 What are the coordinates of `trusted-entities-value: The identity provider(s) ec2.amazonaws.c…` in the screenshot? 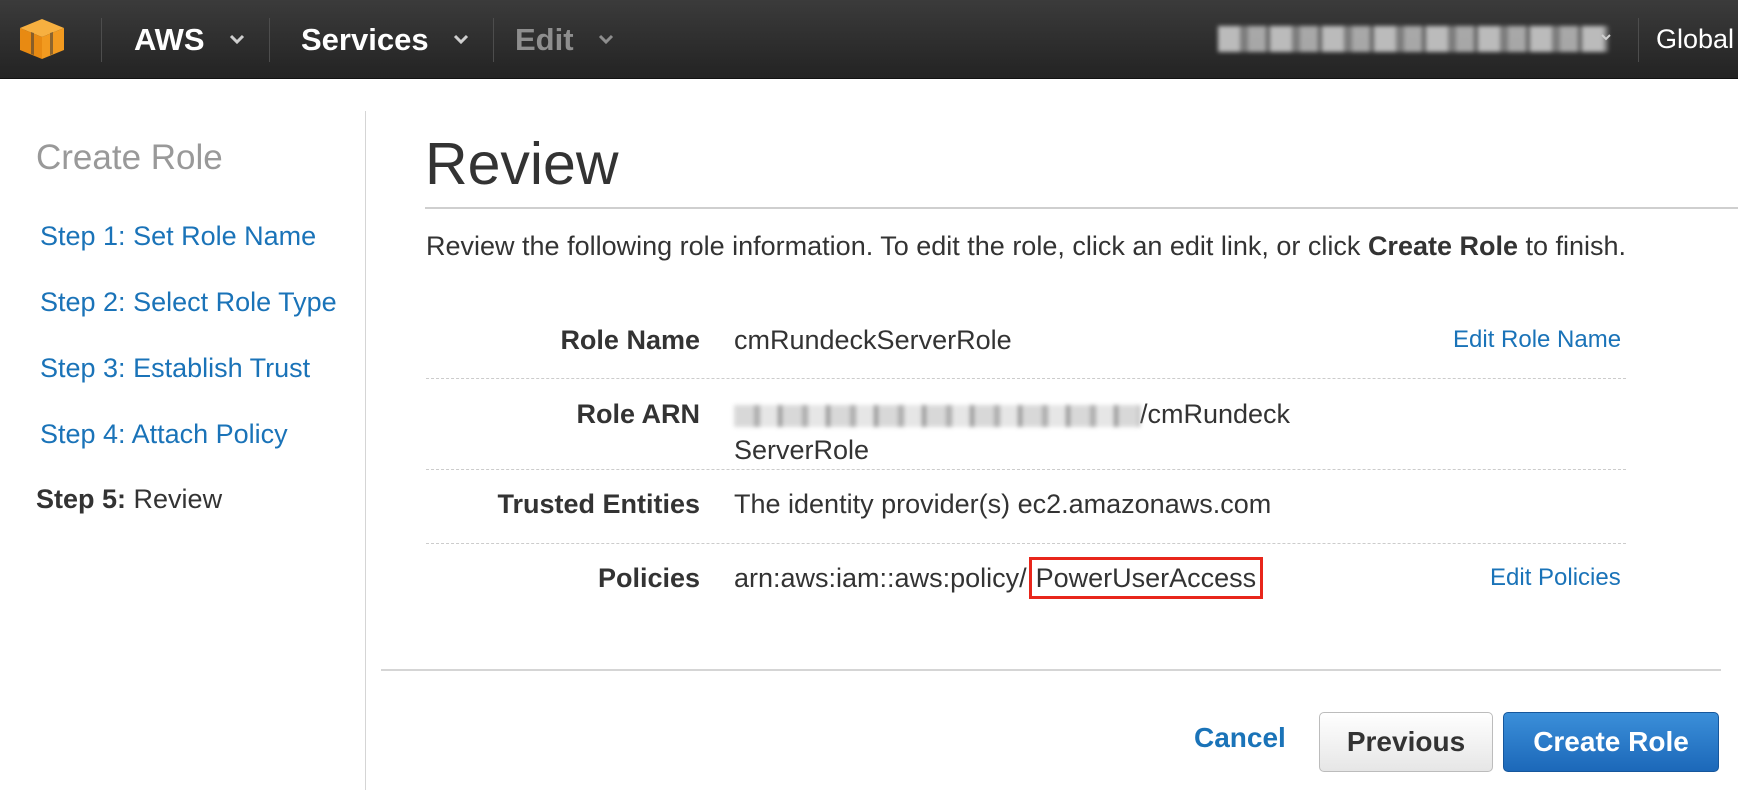 It's located at (1003, 504).